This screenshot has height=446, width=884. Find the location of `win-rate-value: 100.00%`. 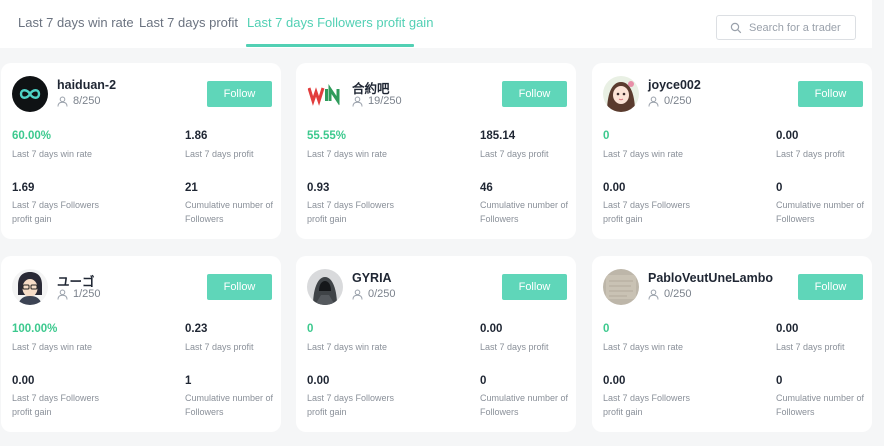

win-rate-value: 100.00% is located at coordinates (35, 329).